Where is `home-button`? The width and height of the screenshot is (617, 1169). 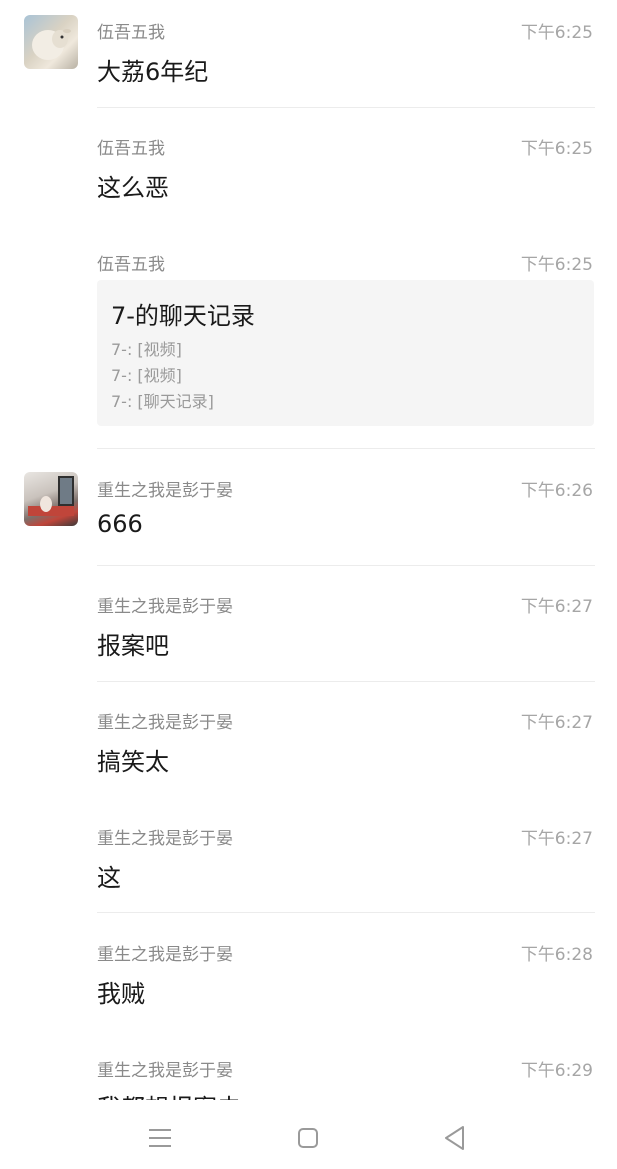 home-button is located at coordinates (308, 1138).